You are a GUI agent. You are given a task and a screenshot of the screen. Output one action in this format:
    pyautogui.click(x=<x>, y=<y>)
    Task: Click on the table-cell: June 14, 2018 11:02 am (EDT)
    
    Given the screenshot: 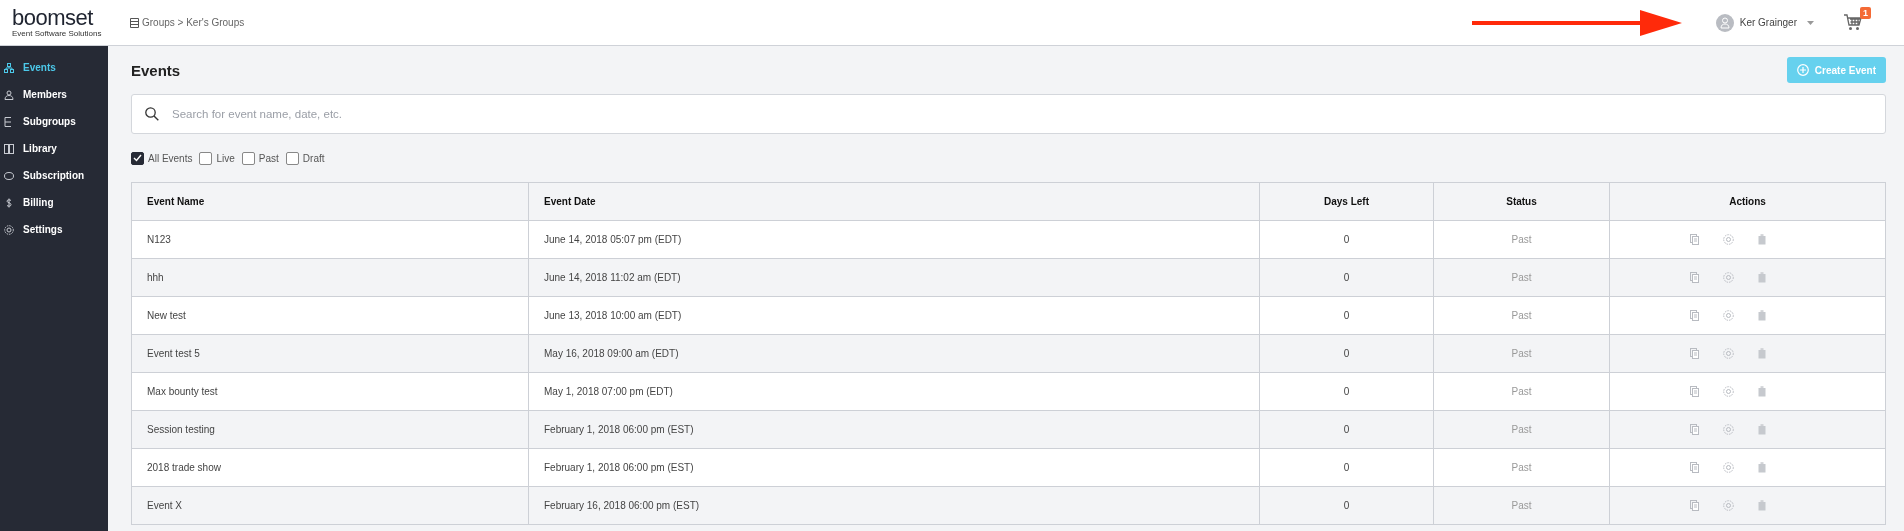 What is the action you would take?
    pyautogui.click(x=894, y=277)
    